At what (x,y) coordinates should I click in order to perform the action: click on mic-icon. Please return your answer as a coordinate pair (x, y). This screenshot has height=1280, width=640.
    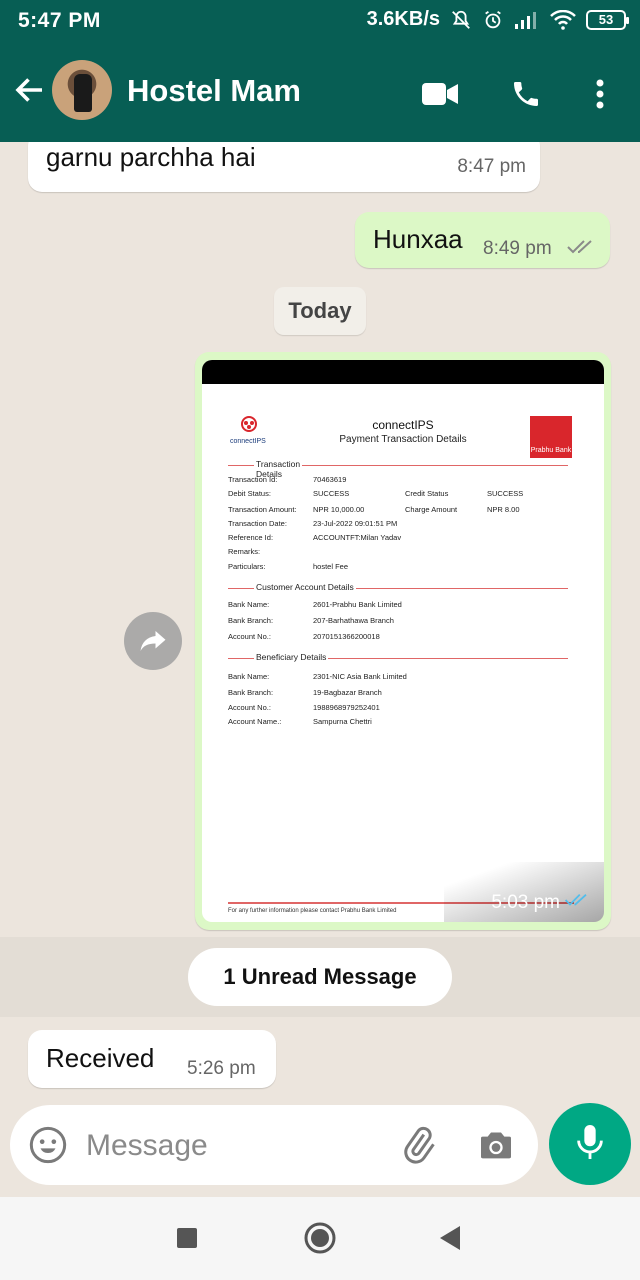
    Looking at the image, I should click on (590, 1144).